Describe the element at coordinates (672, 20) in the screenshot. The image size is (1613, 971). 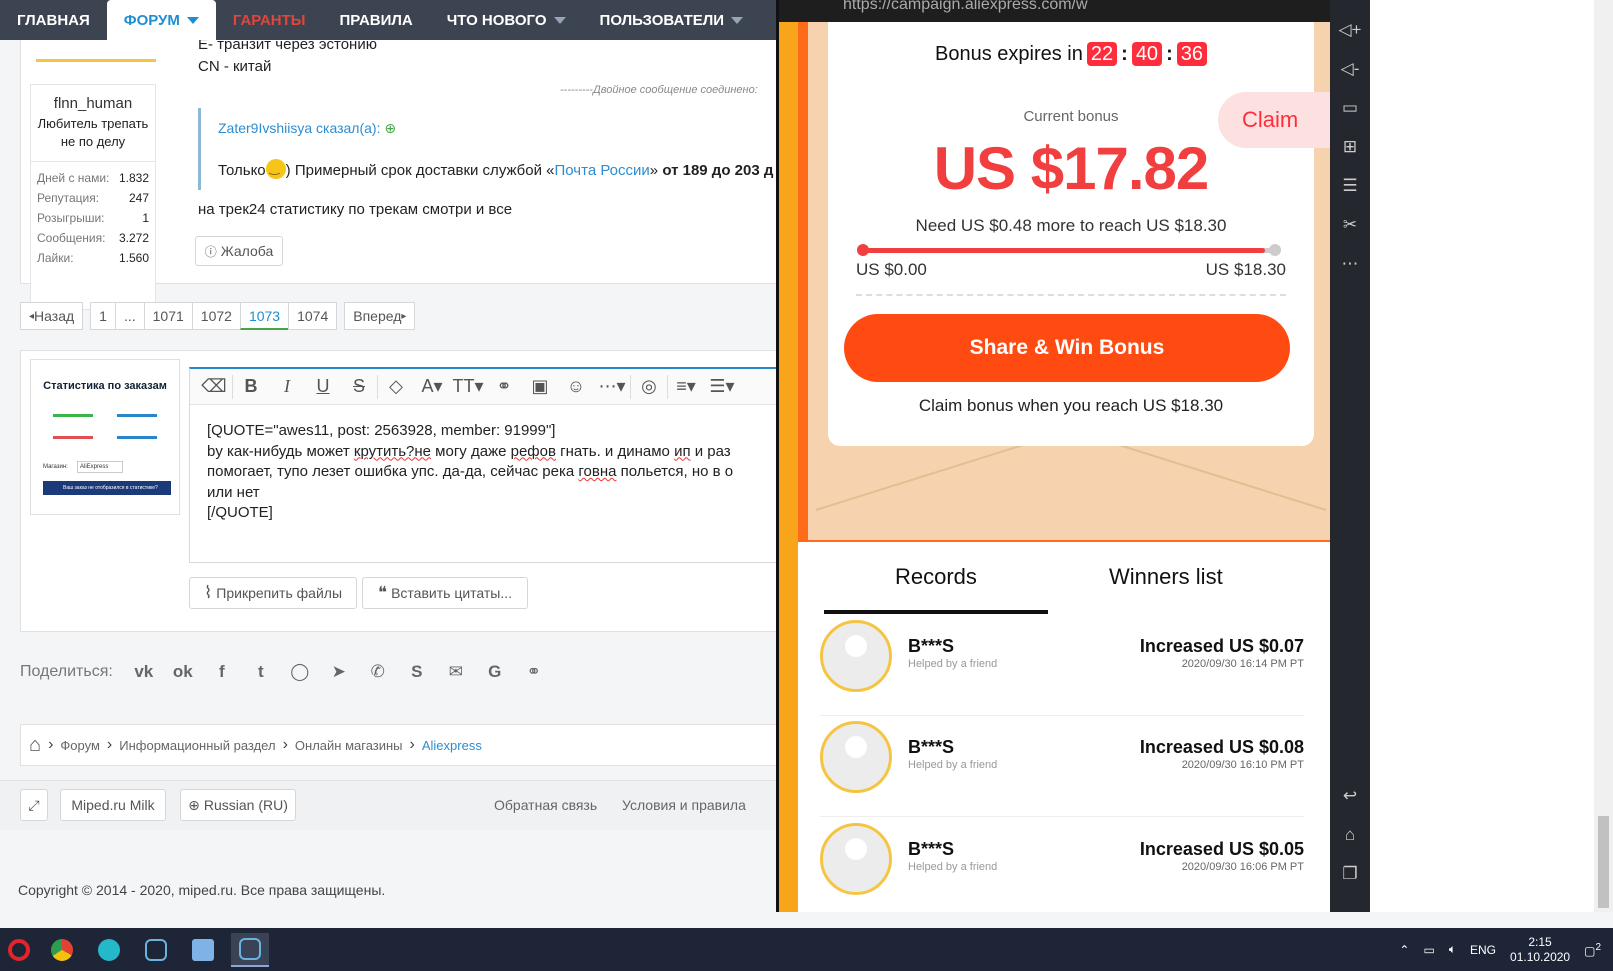
I see `nav-users: ПОЛЬЗОВАТЕЛИ` at that location.